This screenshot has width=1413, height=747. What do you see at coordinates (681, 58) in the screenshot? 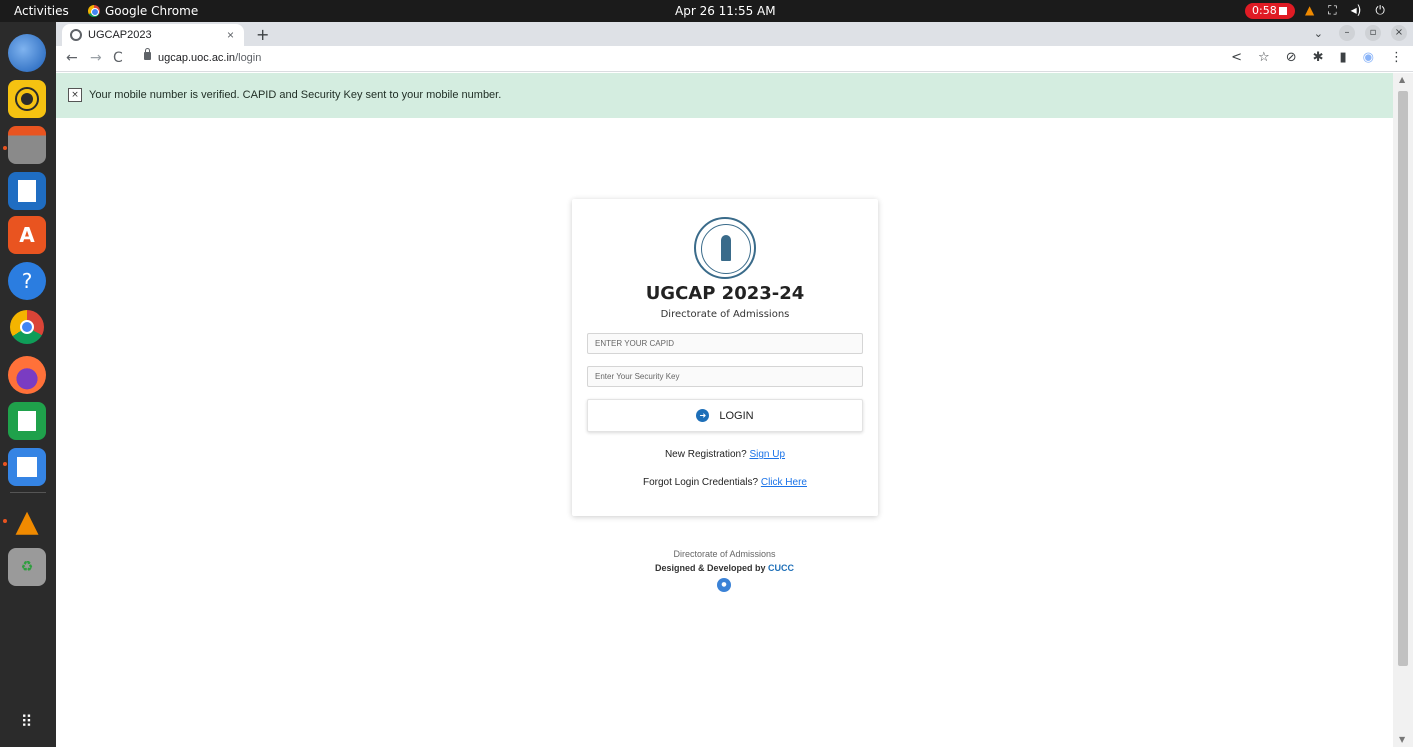
I see `address-bar: ugcap.uoc.ac.in/login` at bounding box center [681, 58].